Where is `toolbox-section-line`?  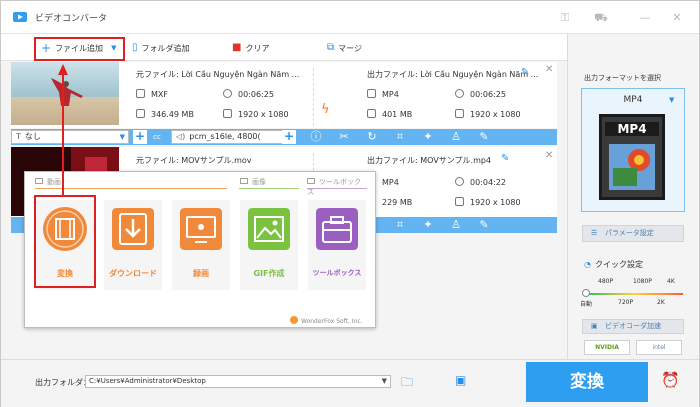
toolbox-section-line is located at coordinates (337, 188).